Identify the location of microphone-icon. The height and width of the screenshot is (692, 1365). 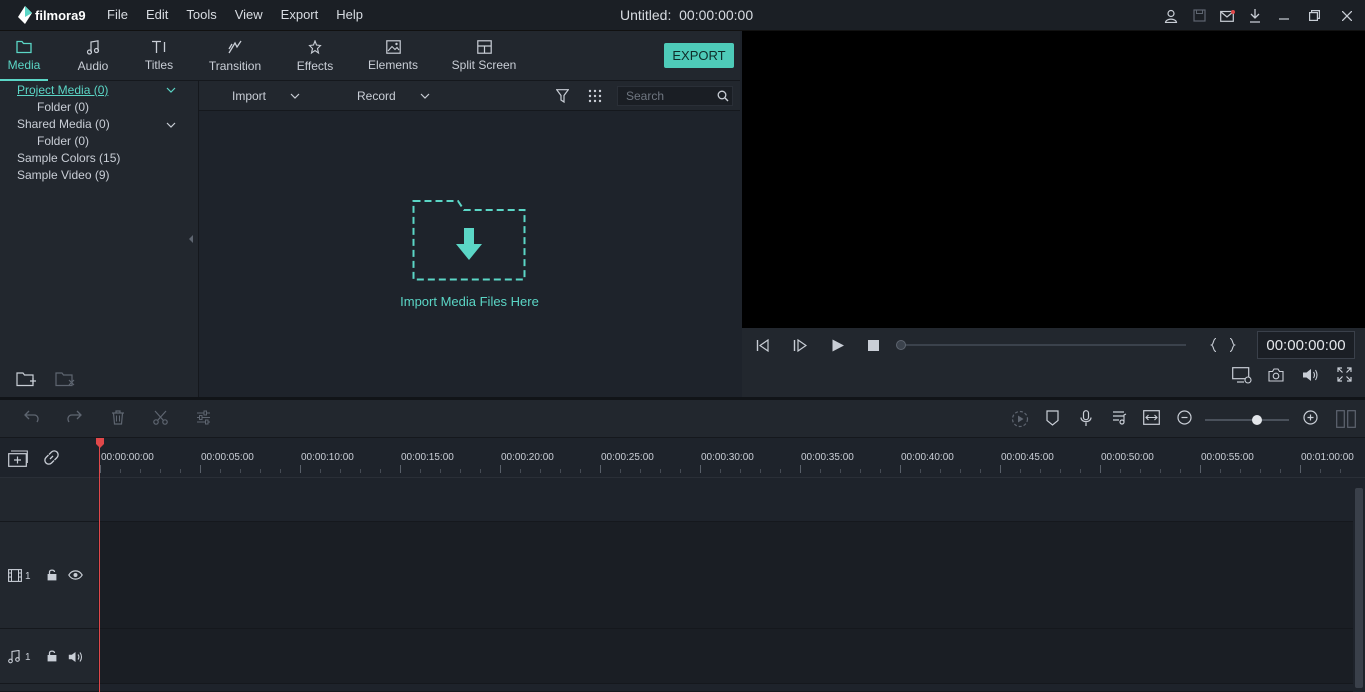
(1086, 418).